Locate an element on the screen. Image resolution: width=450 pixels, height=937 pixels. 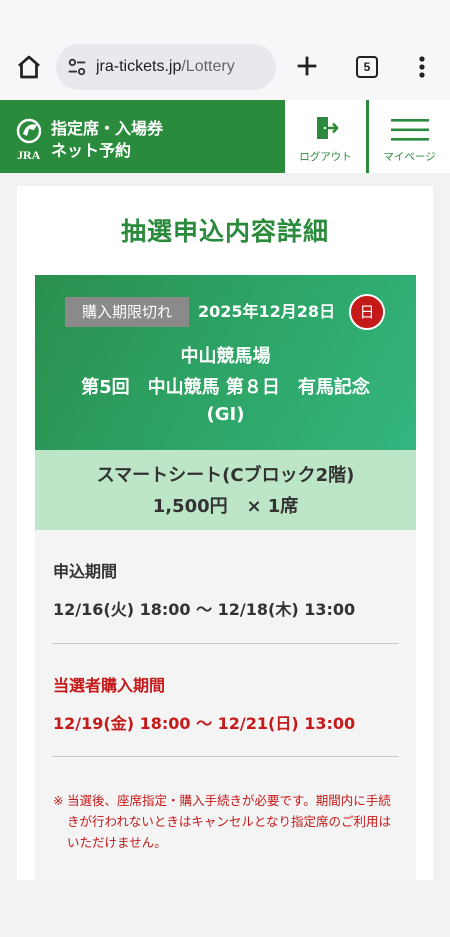
seat-info: スマートシート(Cブロック2階) 1,500円 × 1席 is located at coordinates (225, 490).